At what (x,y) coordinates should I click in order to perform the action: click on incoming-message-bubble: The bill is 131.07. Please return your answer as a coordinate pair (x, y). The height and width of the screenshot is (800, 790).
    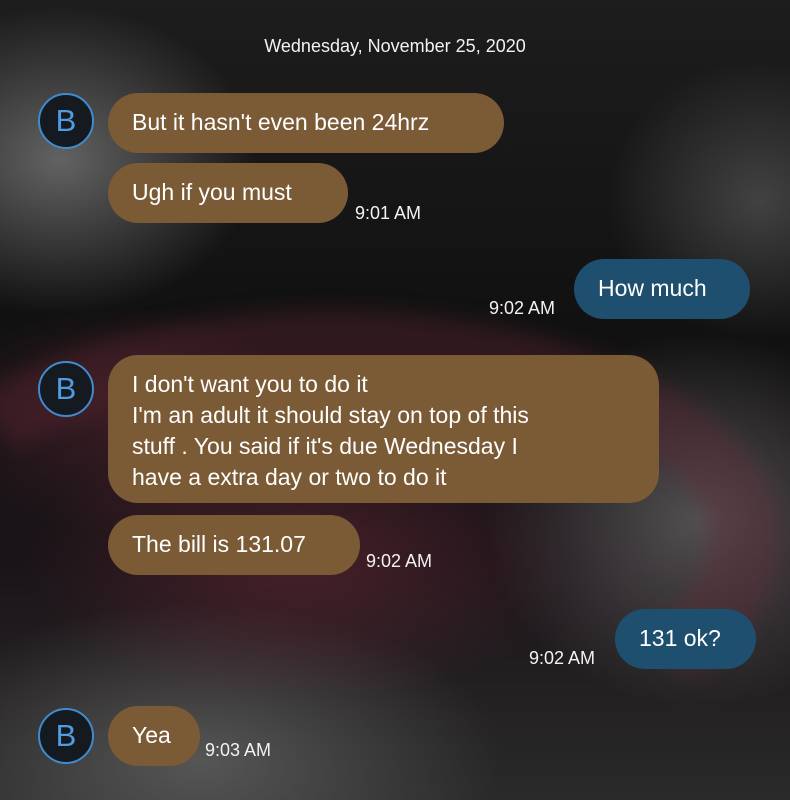
    Looking at the image, I should click on (234, 545).